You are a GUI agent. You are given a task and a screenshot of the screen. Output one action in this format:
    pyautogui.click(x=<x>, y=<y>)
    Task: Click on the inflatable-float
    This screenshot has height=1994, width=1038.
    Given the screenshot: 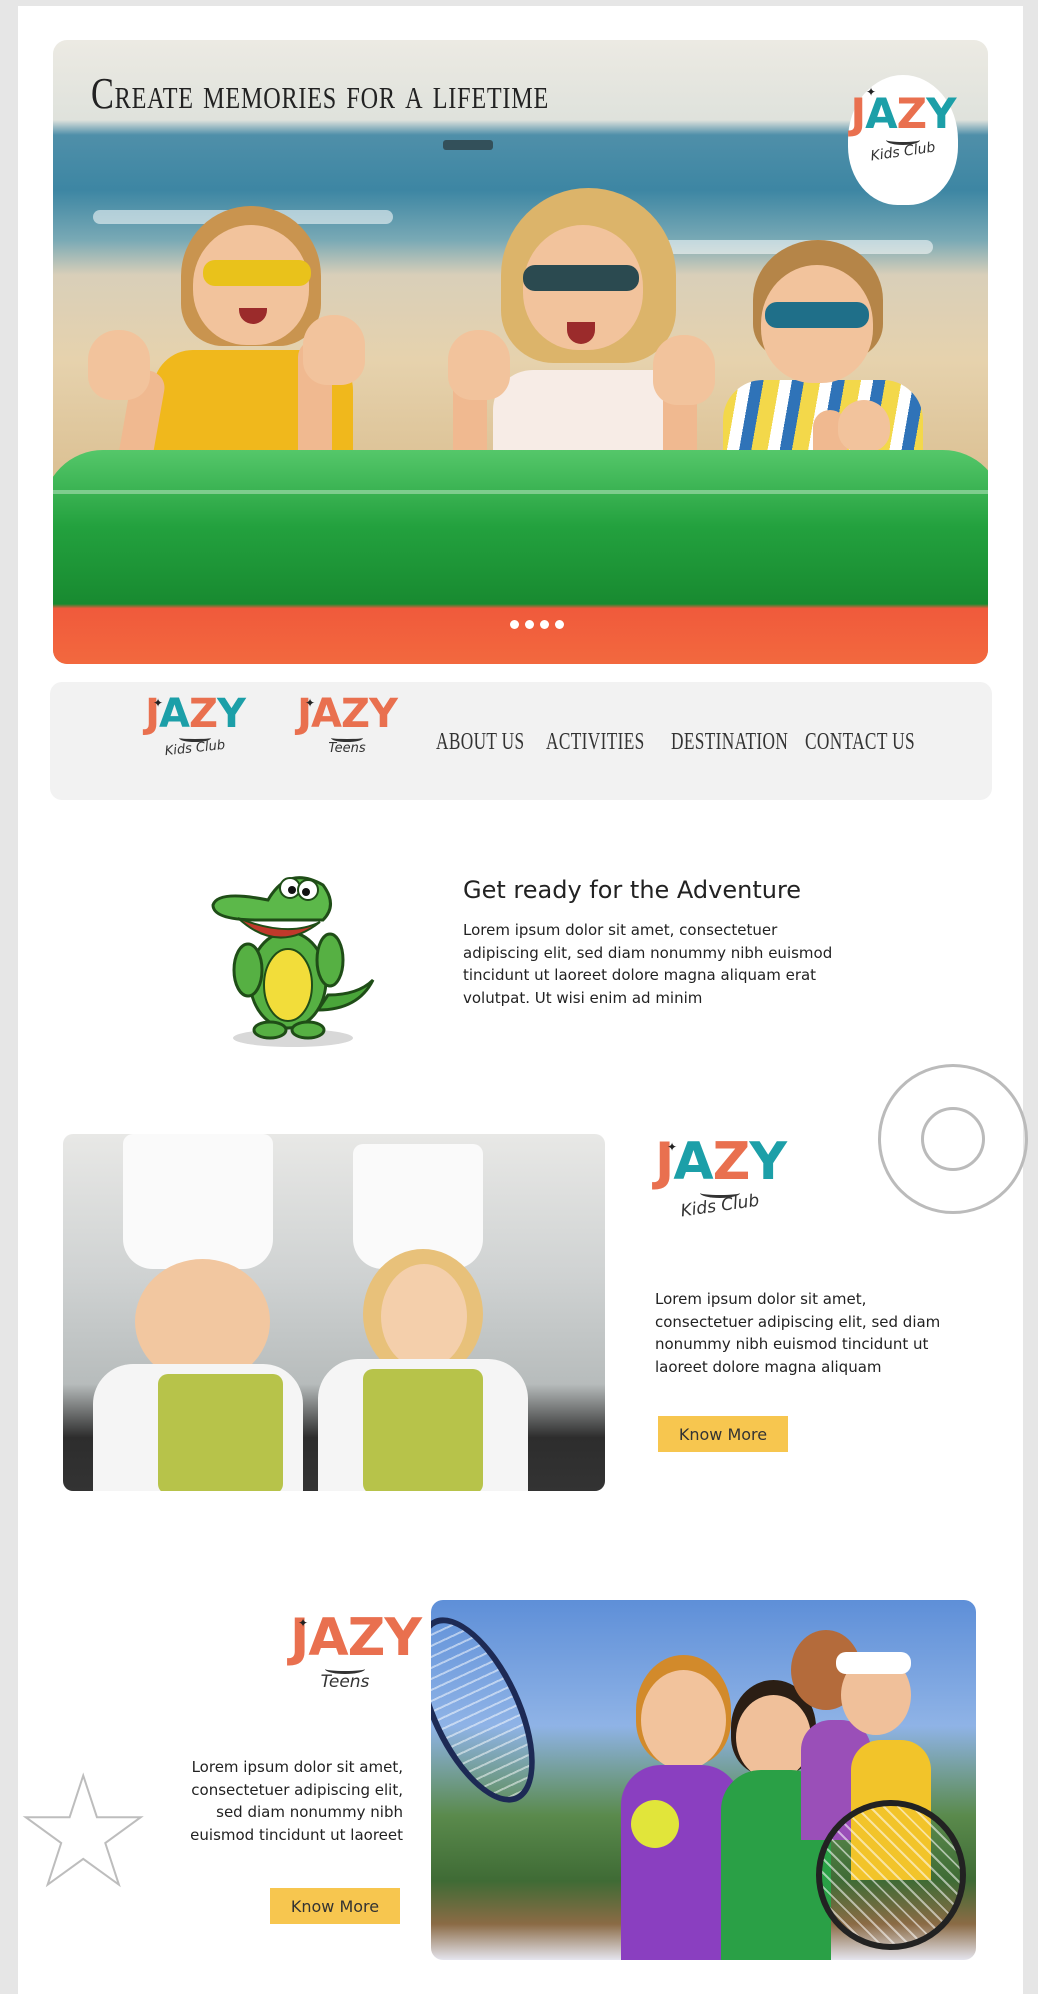 What is the action you would take?
    pyautogui.click(x=520, y=557)
    